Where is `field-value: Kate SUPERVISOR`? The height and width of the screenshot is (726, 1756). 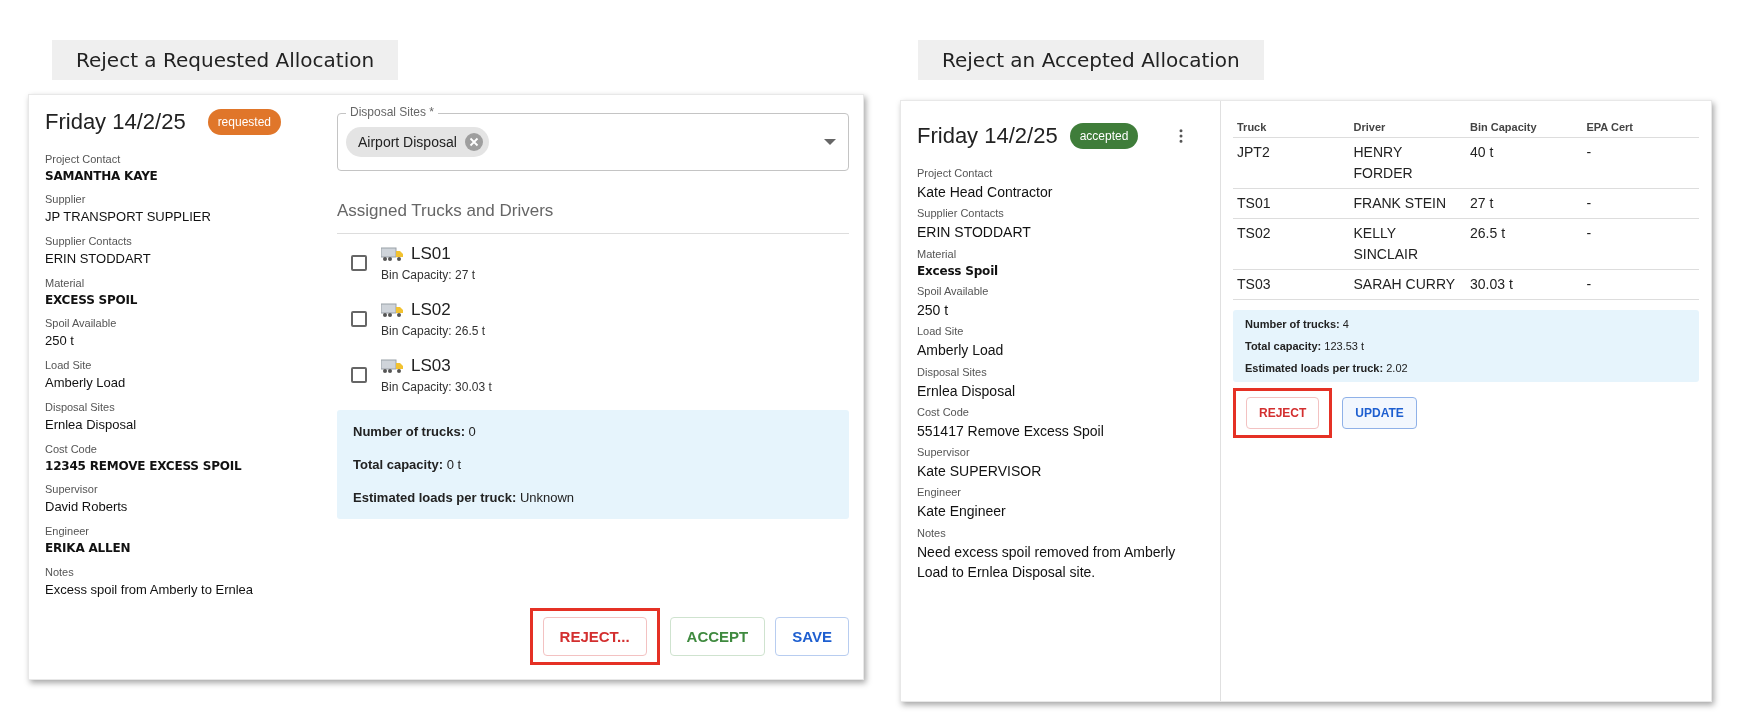
field-value: Kate SUPERVISOR is located at coordinates (980, 472).